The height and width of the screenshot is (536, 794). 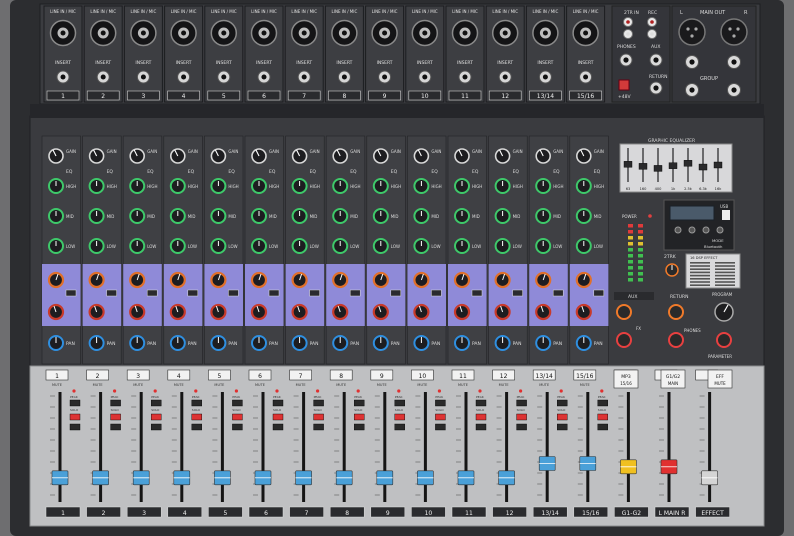 What do you see at coordinates (692, 32) in the screenshot?
I see `xlr-main-l` at bounding box center [692, 32].